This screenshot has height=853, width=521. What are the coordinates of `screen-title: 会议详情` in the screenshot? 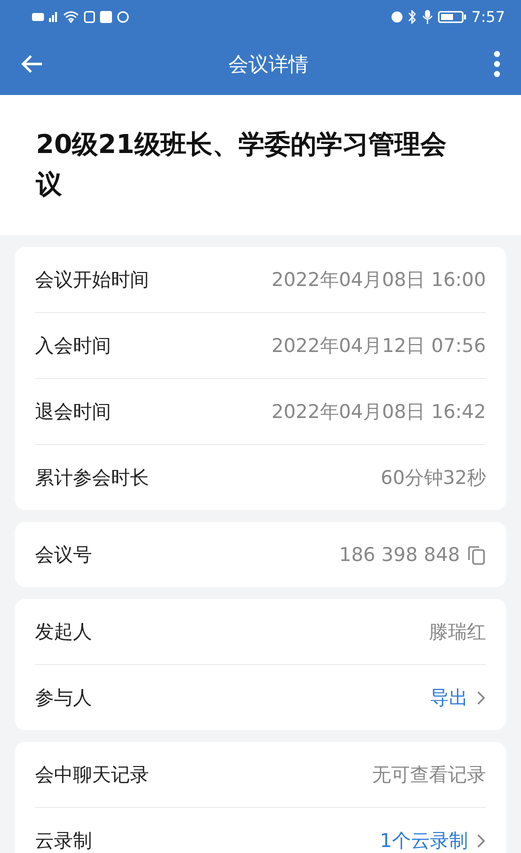 It's located at (268, 64).